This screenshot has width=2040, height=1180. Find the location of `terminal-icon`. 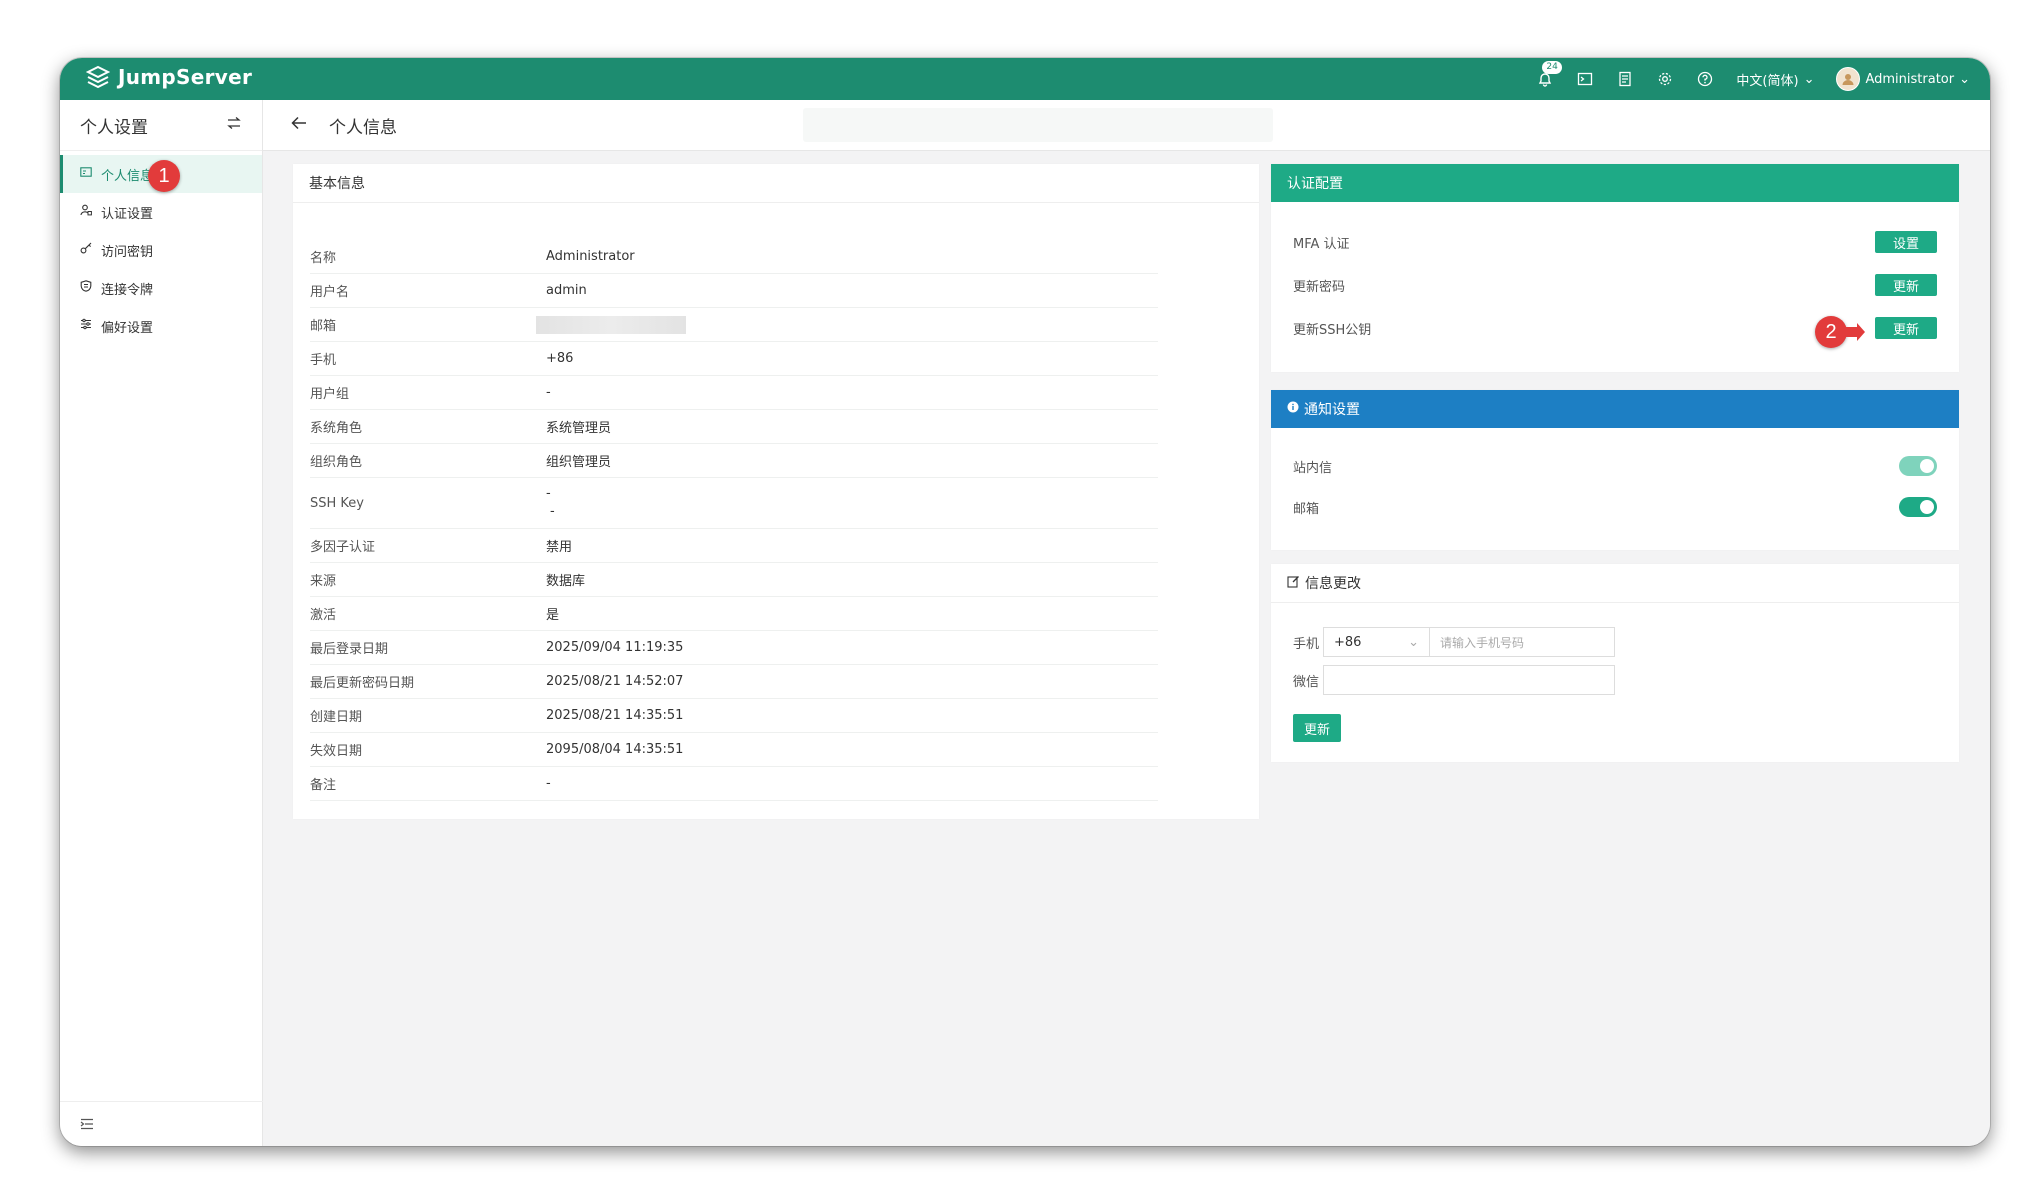

terminal-icon is located at coordinates (1585, 79).